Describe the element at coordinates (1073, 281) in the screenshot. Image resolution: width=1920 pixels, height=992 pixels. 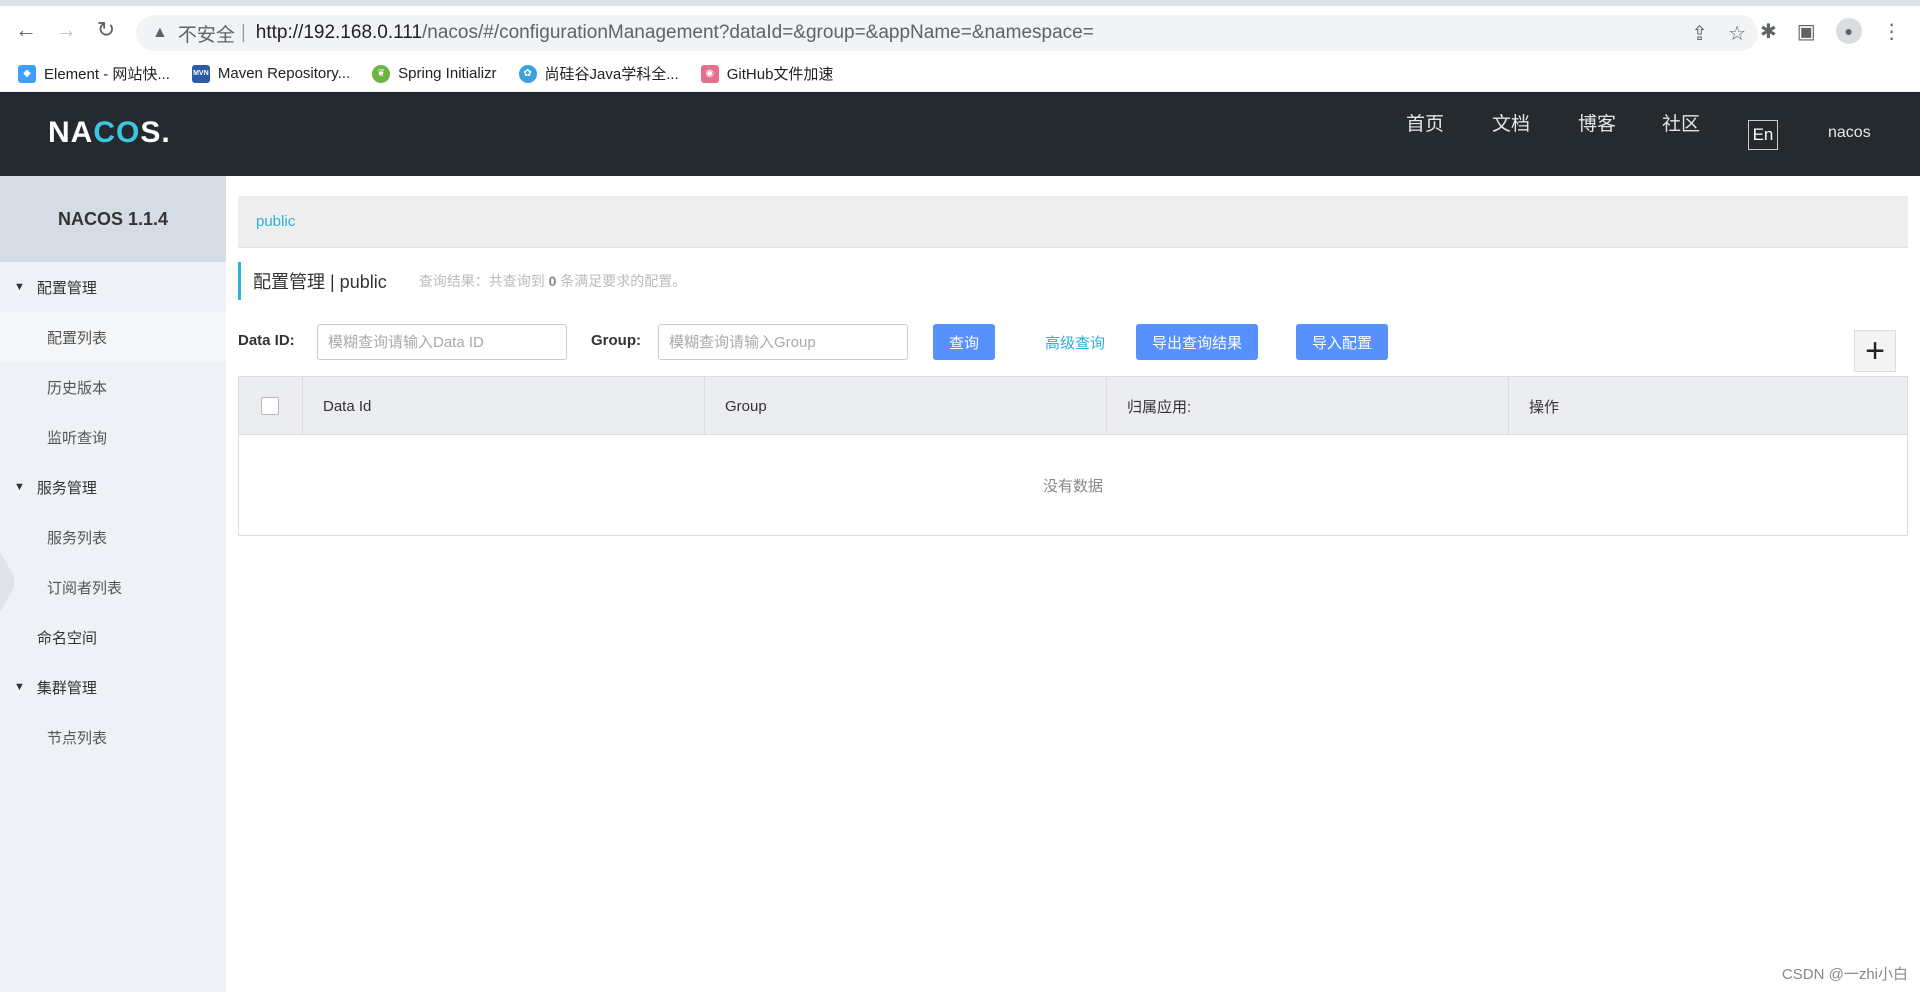
I see `page-header: 配置管理 | public 查询结果：共查询到 0 条满足要求的配置。` at that location.